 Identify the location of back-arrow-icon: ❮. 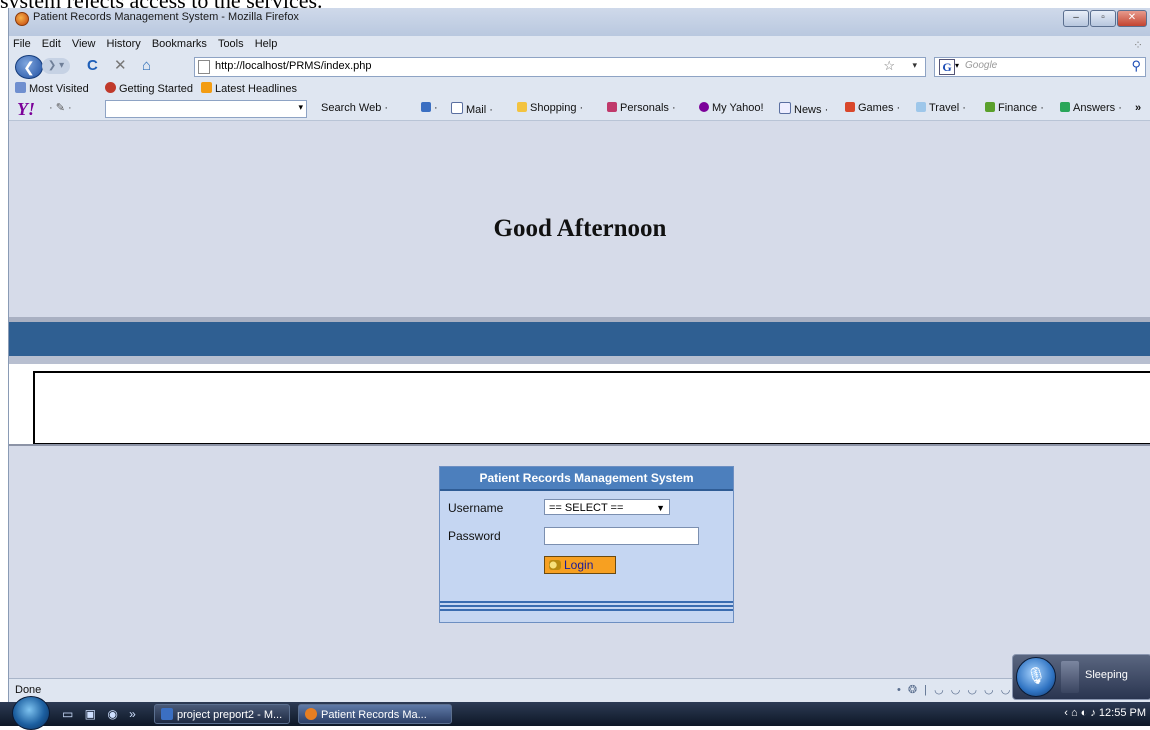
(29, 67).